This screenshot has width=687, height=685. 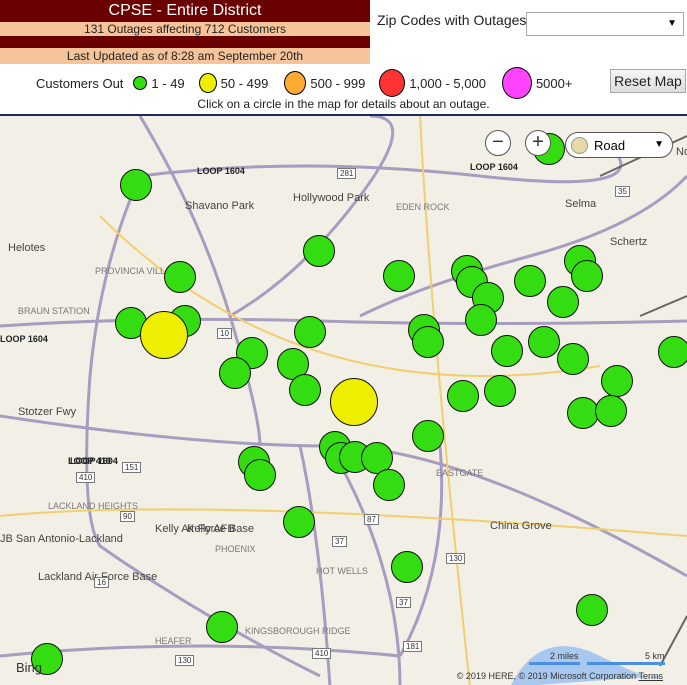 What do you see at coordinates (605, 24) in the screenshot?
I see `zip-select: ▼` at bounding box center [605, 24].